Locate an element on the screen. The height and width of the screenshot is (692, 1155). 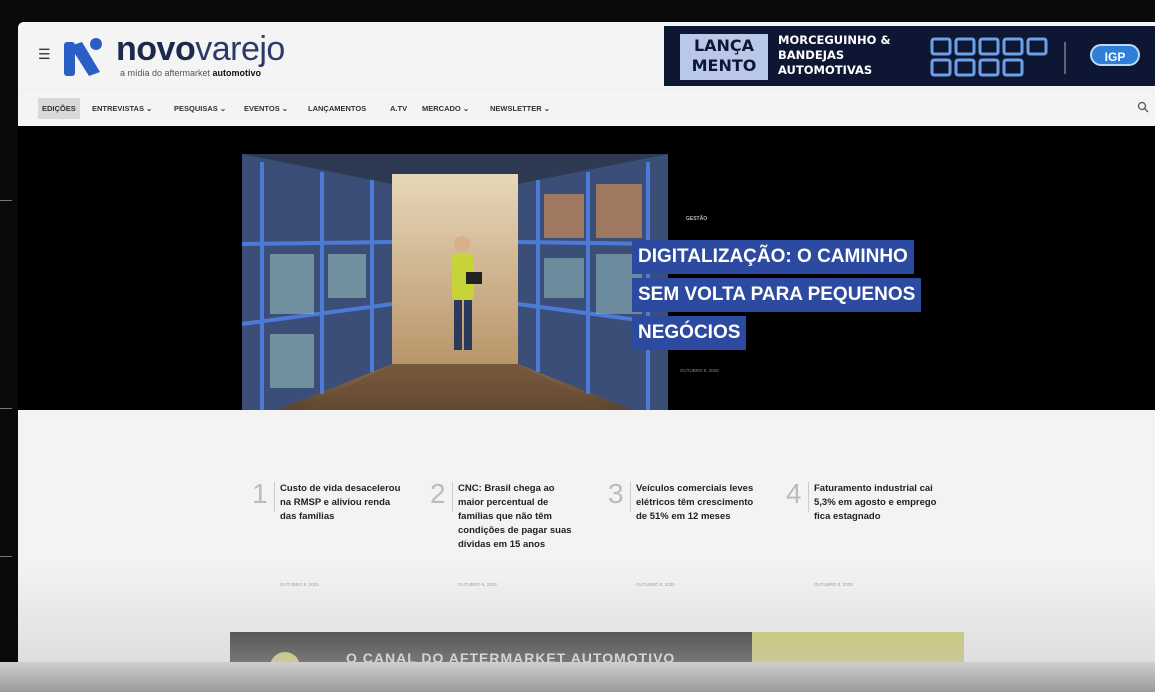
banner-text-line3: AUTOMOTIVAS is located at coordinates (825, 70).